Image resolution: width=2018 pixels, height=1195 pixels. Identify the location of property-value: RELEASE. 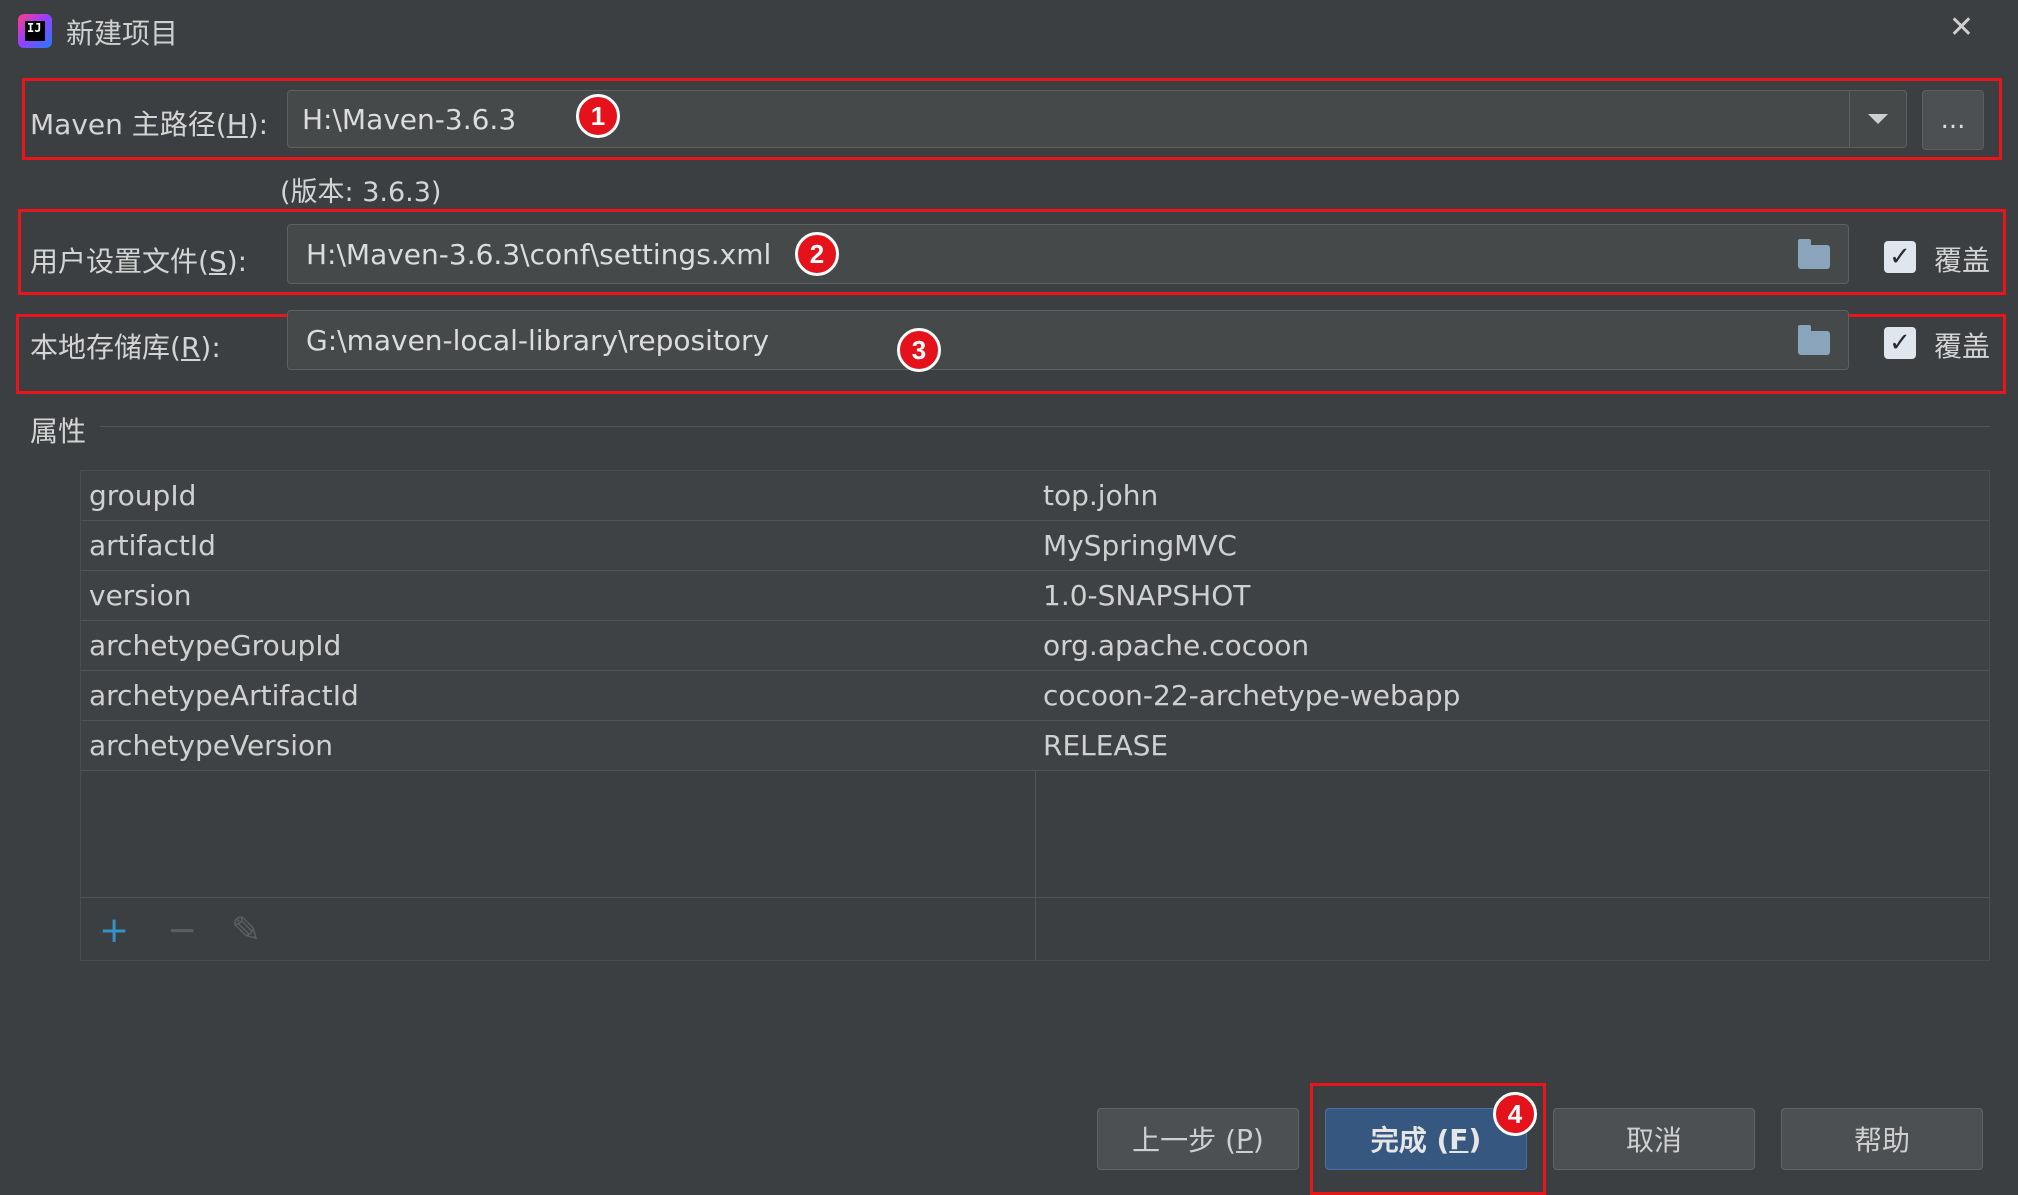
(1106, 745).